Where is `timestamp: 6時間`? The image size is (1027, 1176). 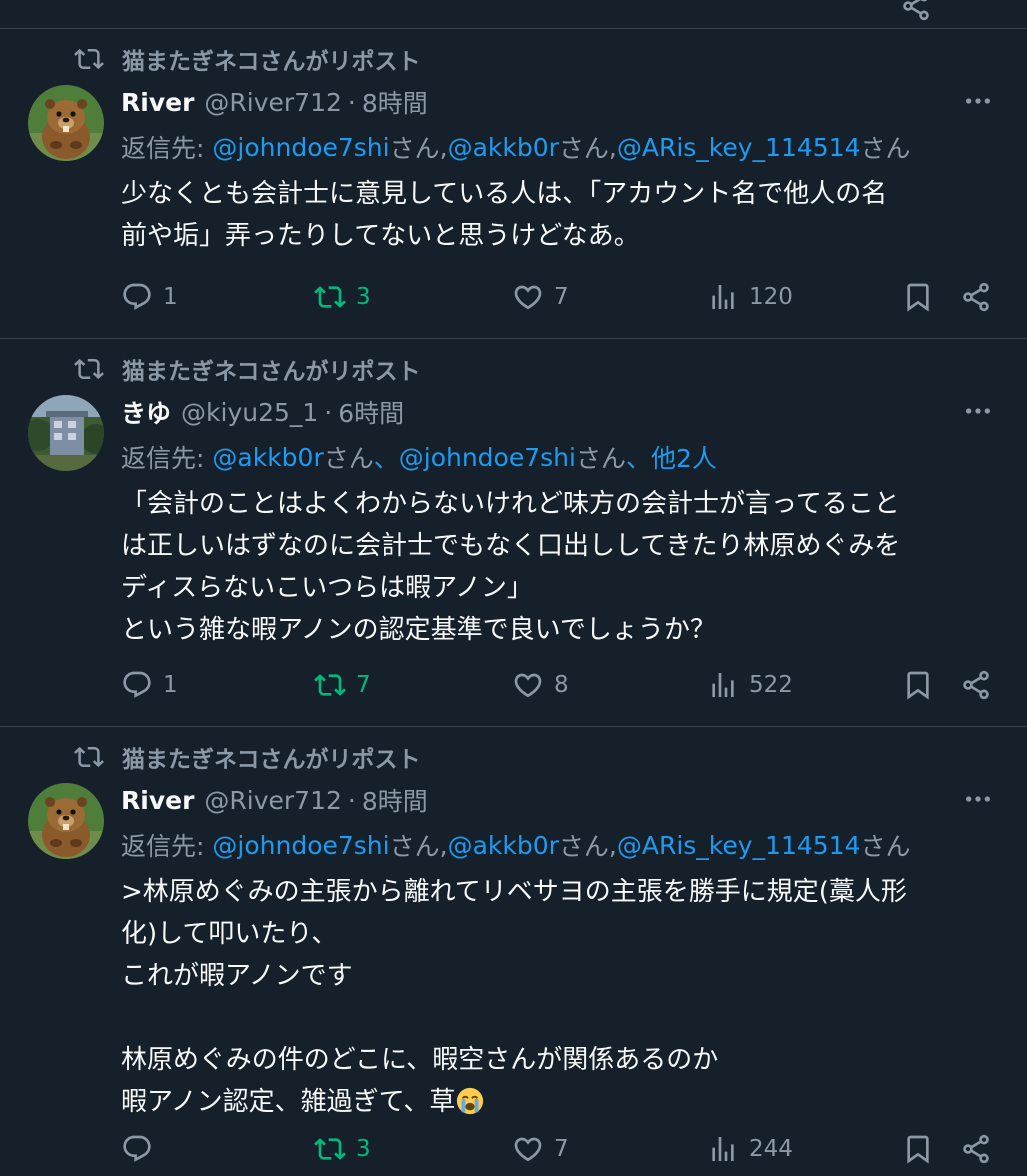
timestamp: 6時間 is located at coordinates (371, 412).